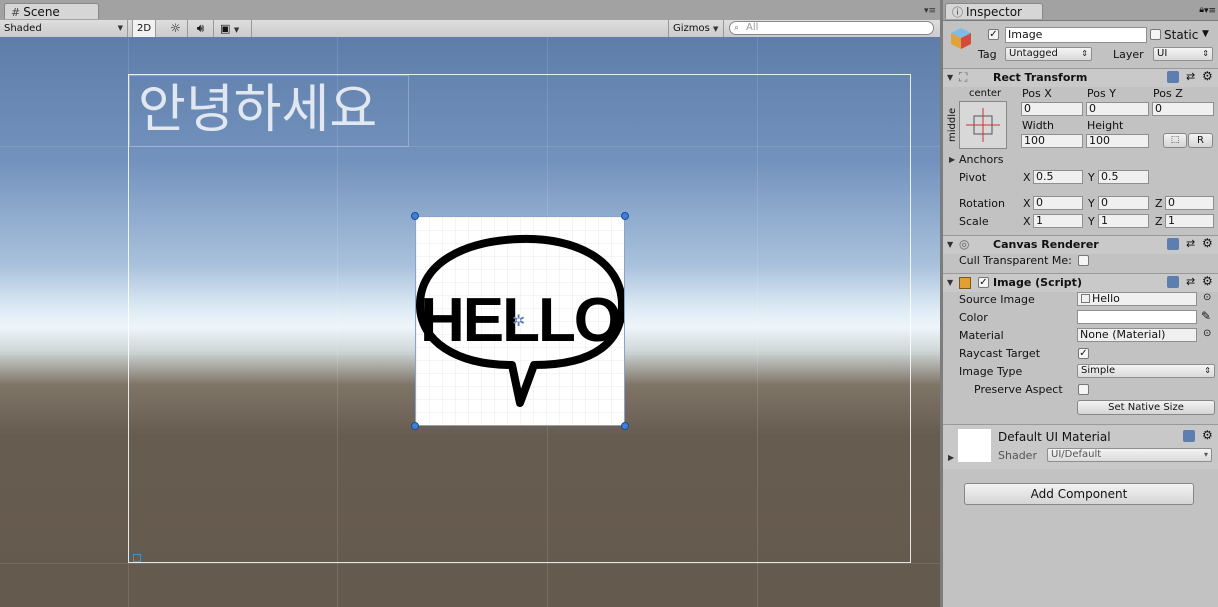  Describe the element at coordinates (1175, 140) in the screenshot. I see `blueprint-mode-button: ⬚` at that location.